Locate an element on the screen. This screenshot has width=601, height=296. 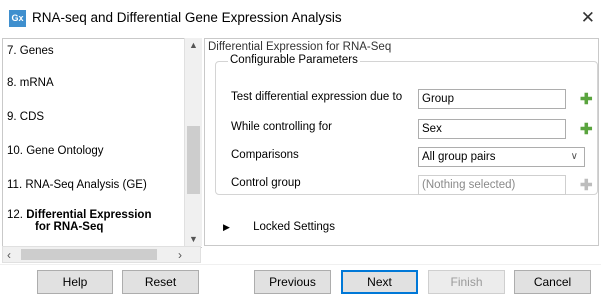
step-item-mrna: 8. mRNA is located at coordinates (30, 83).